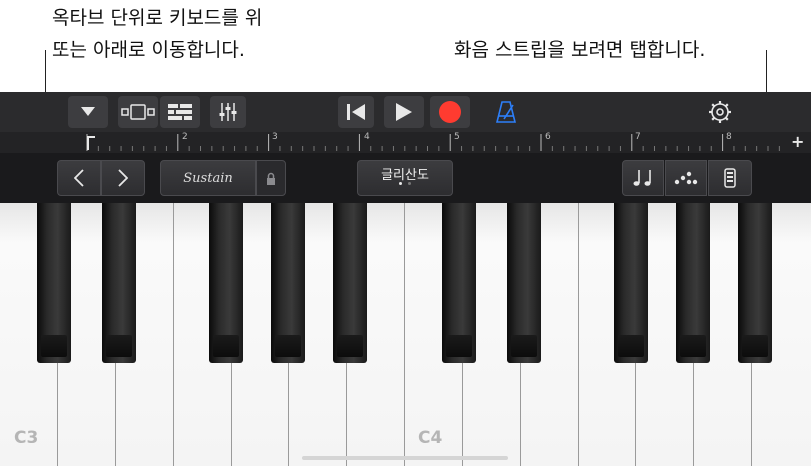 The image size is (811, 466). I want to click on rewind-button, so click(356, 112).